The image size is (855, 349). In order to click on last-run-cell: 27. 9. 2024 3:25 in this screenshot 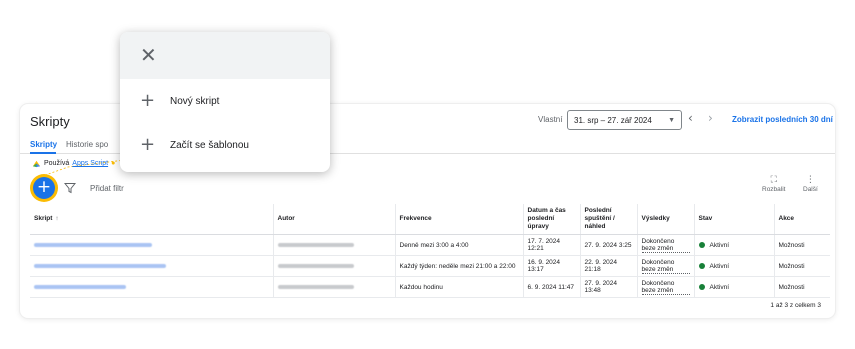, I will do `click(609, 245)`.